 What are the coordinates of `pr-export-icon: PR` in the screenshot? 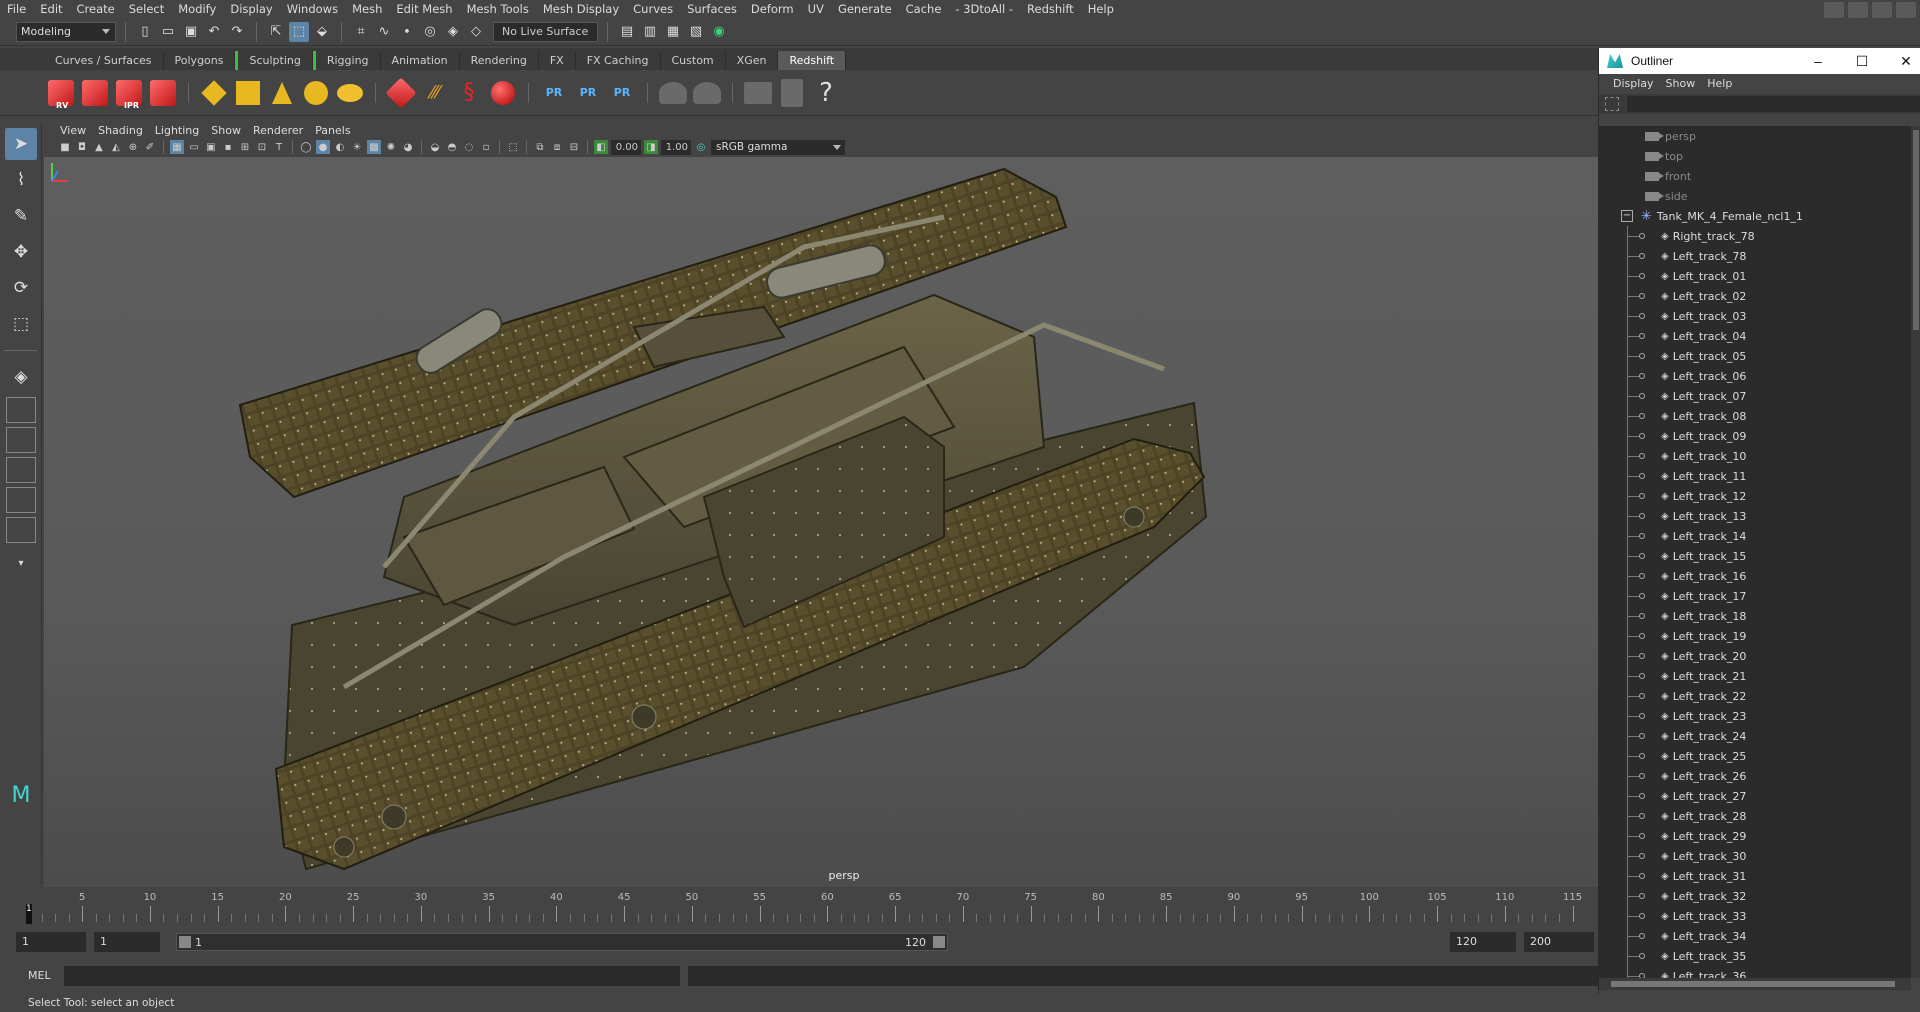 It's located at (554, 93).